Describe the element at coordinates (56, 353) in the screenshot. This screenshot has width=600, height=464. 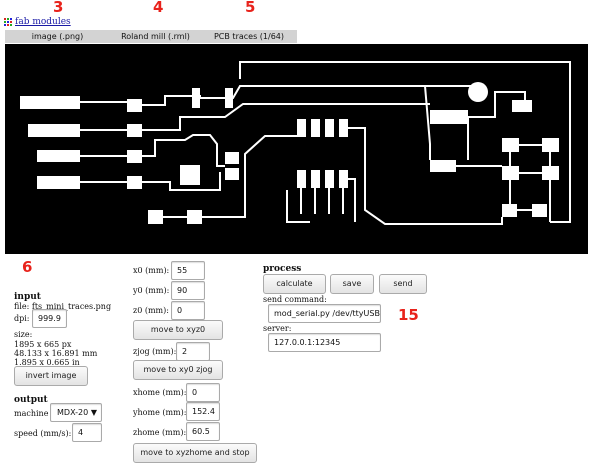
I see `size-mm: 48.133 x 16.891 mm` at that location.